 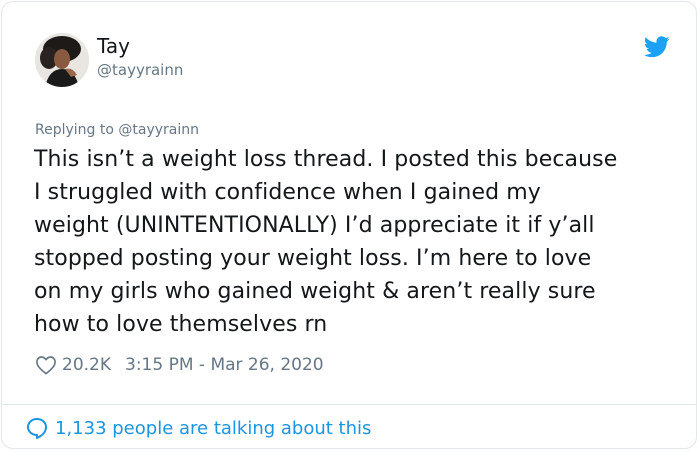 What do you see at coordinates (349, 404) in the screenshot?
I see `divider` at bounding box center [349, 404].